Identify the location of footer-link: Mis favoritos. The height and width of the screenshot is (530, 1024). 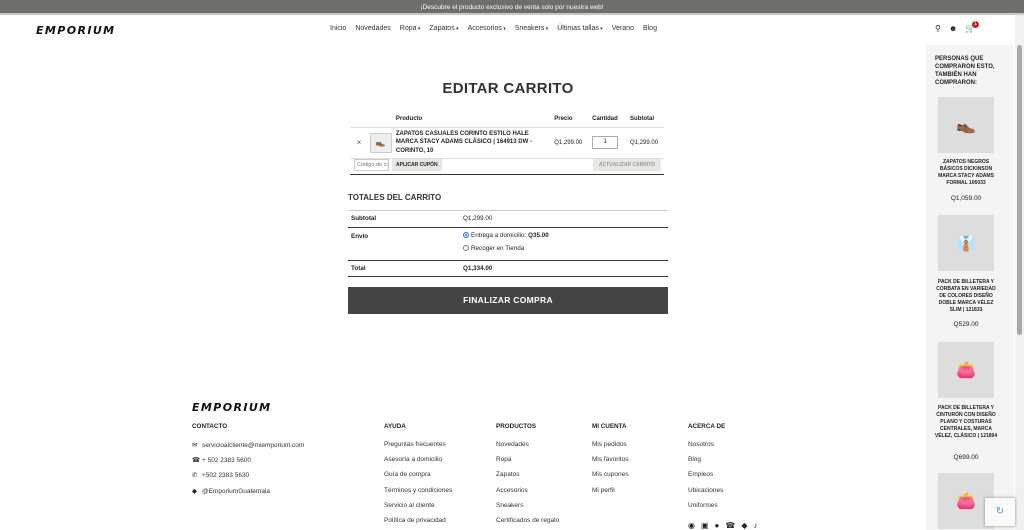
(610, 463).